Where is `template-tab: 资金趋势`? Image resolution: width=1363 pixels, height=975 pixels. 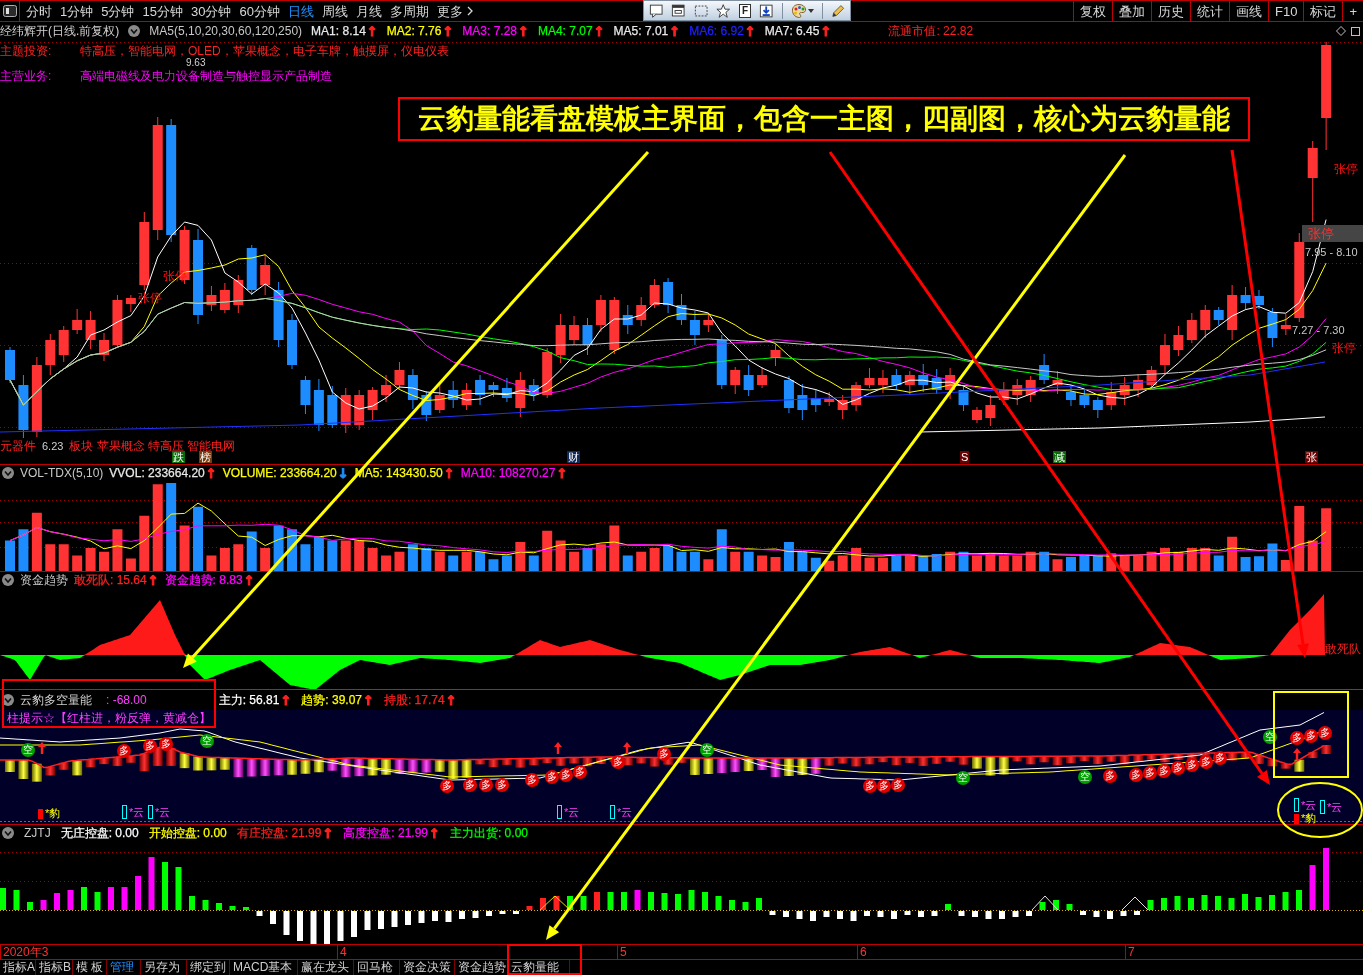
template-tab: 资金趋势 is located at coordinates (481, 967).